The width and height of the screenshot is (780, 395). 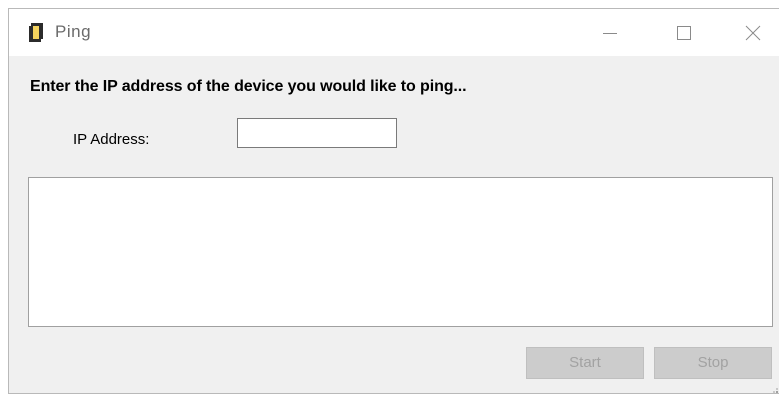 What do you see at coordinates (585, 363) in the screenshot?
I see `start-button: Start` at bounding box center [585, 363].